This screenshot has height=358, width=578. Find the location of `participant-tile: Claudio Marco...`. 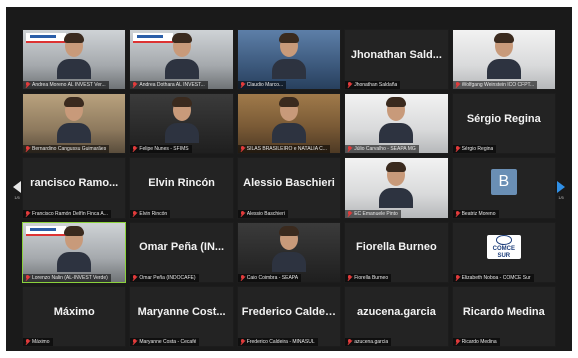

participant-tile: Claudio Marco... is located at coordinates (289, 60).